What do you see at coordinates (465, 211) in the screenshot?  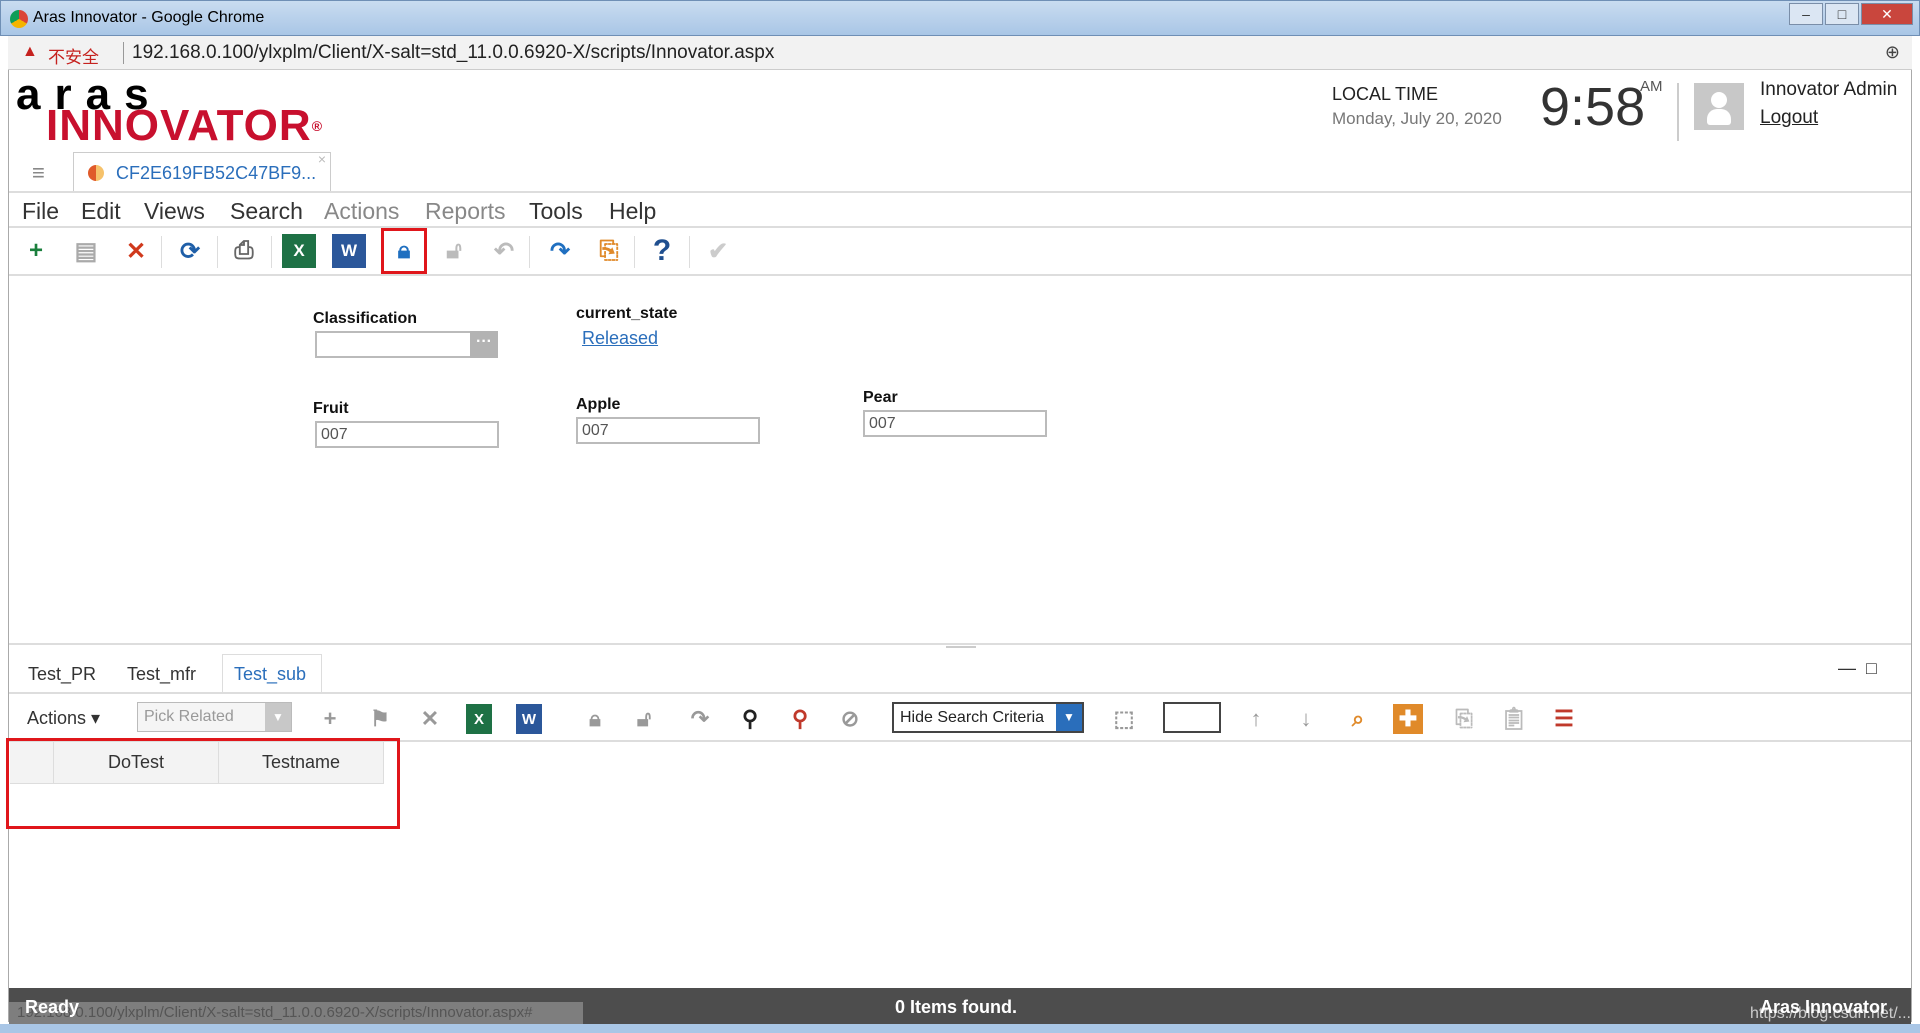 I see `menu-reports: Reports` at bounding box center [465, 211].